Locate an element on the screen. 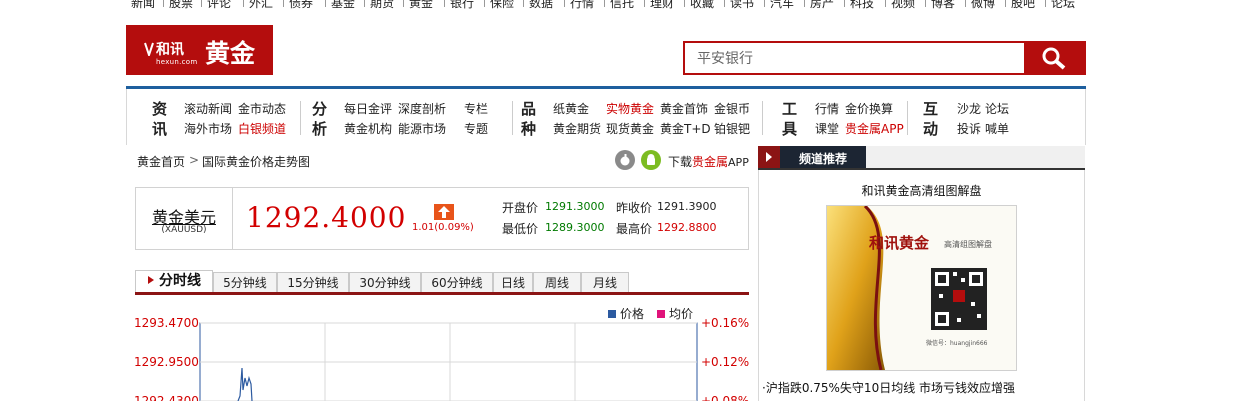 The height and width of the screenshot is (401, 1257). channel-link: 喊单 is located at coordinates (997, 128).